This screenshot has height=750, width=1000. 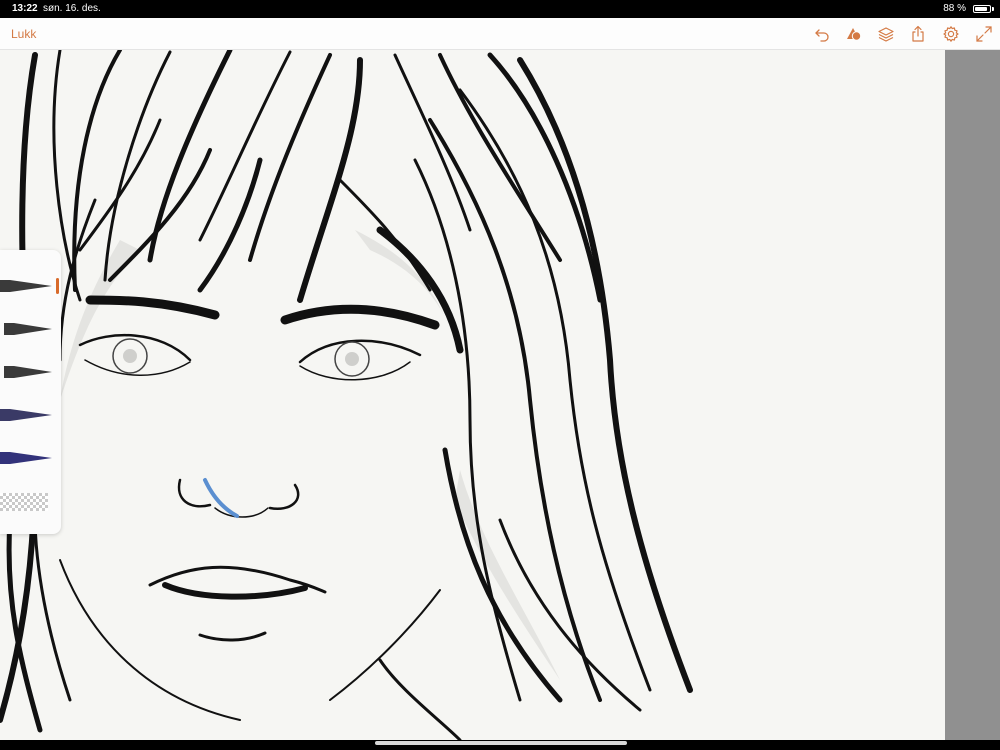 I want to click on brush-1-icon, so click(x=26, y=286).